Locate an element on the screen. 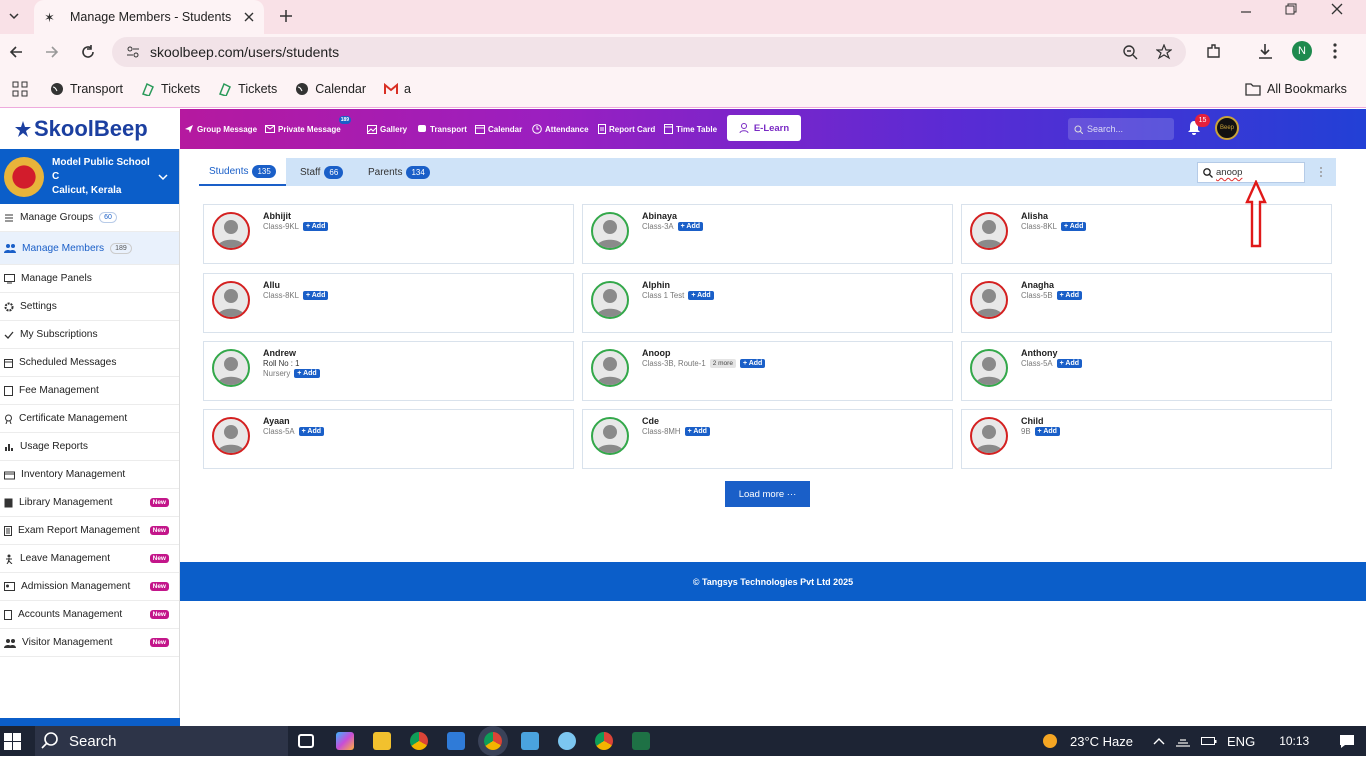 The image size is (1366, 784). member-card: Alisha Class-8KL + Add is located at coordinates (1146, 234).